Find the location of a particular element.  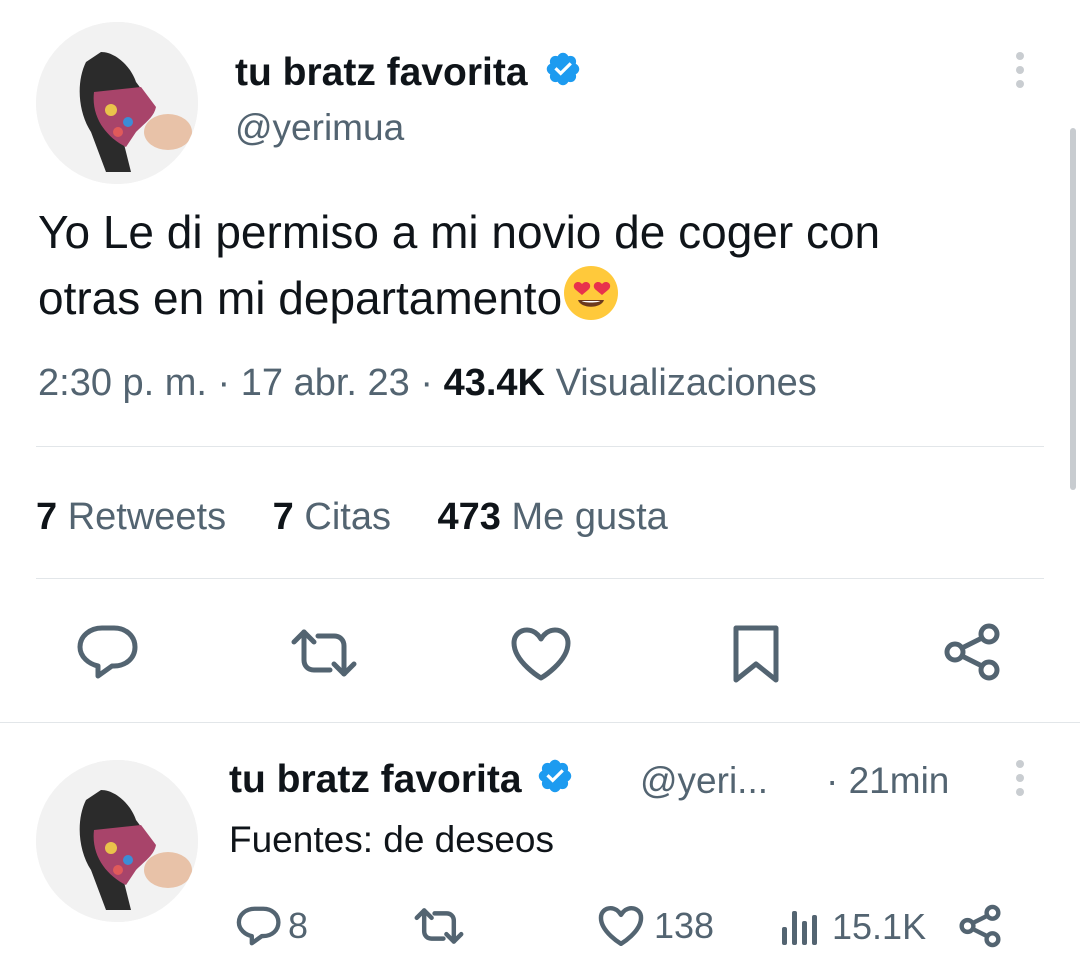

like-count: 138 is located at coordinates (684, 925).